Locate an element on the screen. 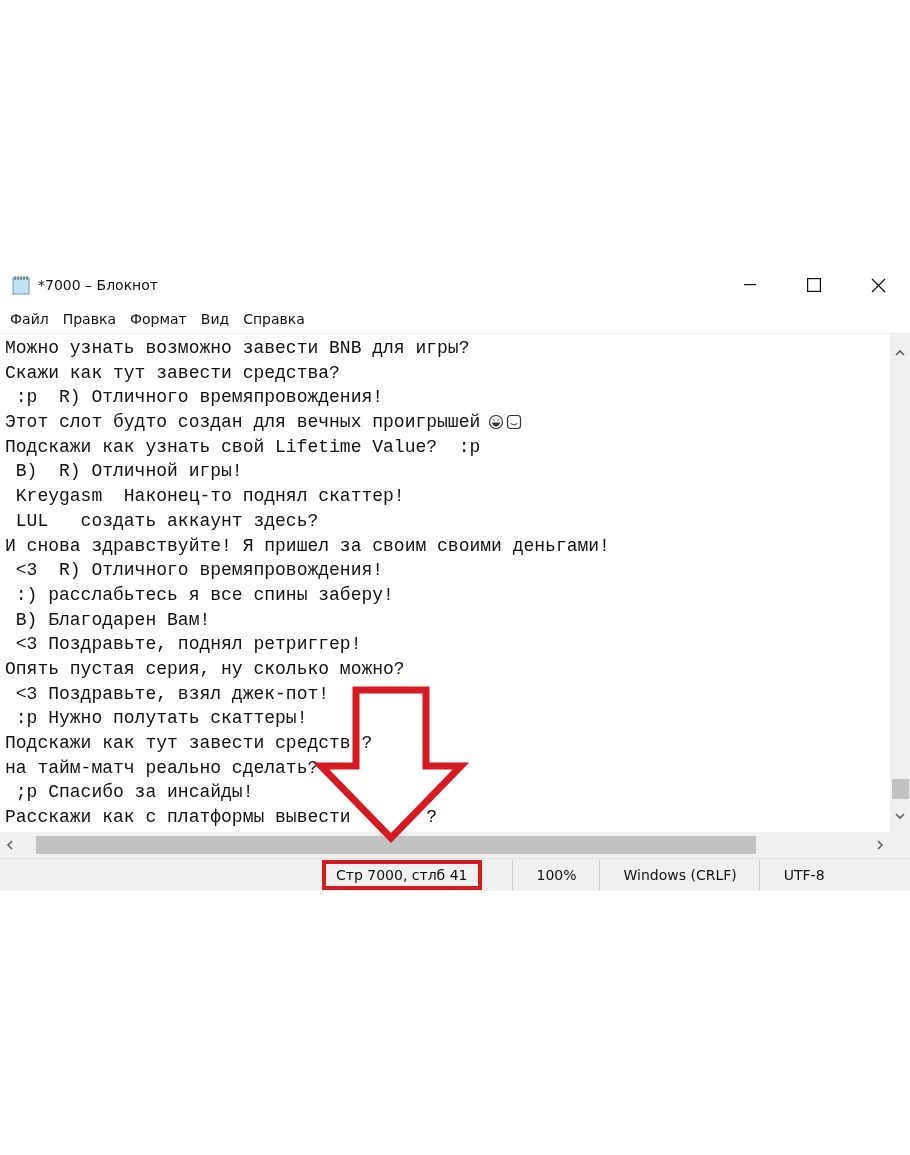 The width and height of the screenshot is (910, 1155). text-line: B) Благодарен Вам! is located at coordinates (112, 620).